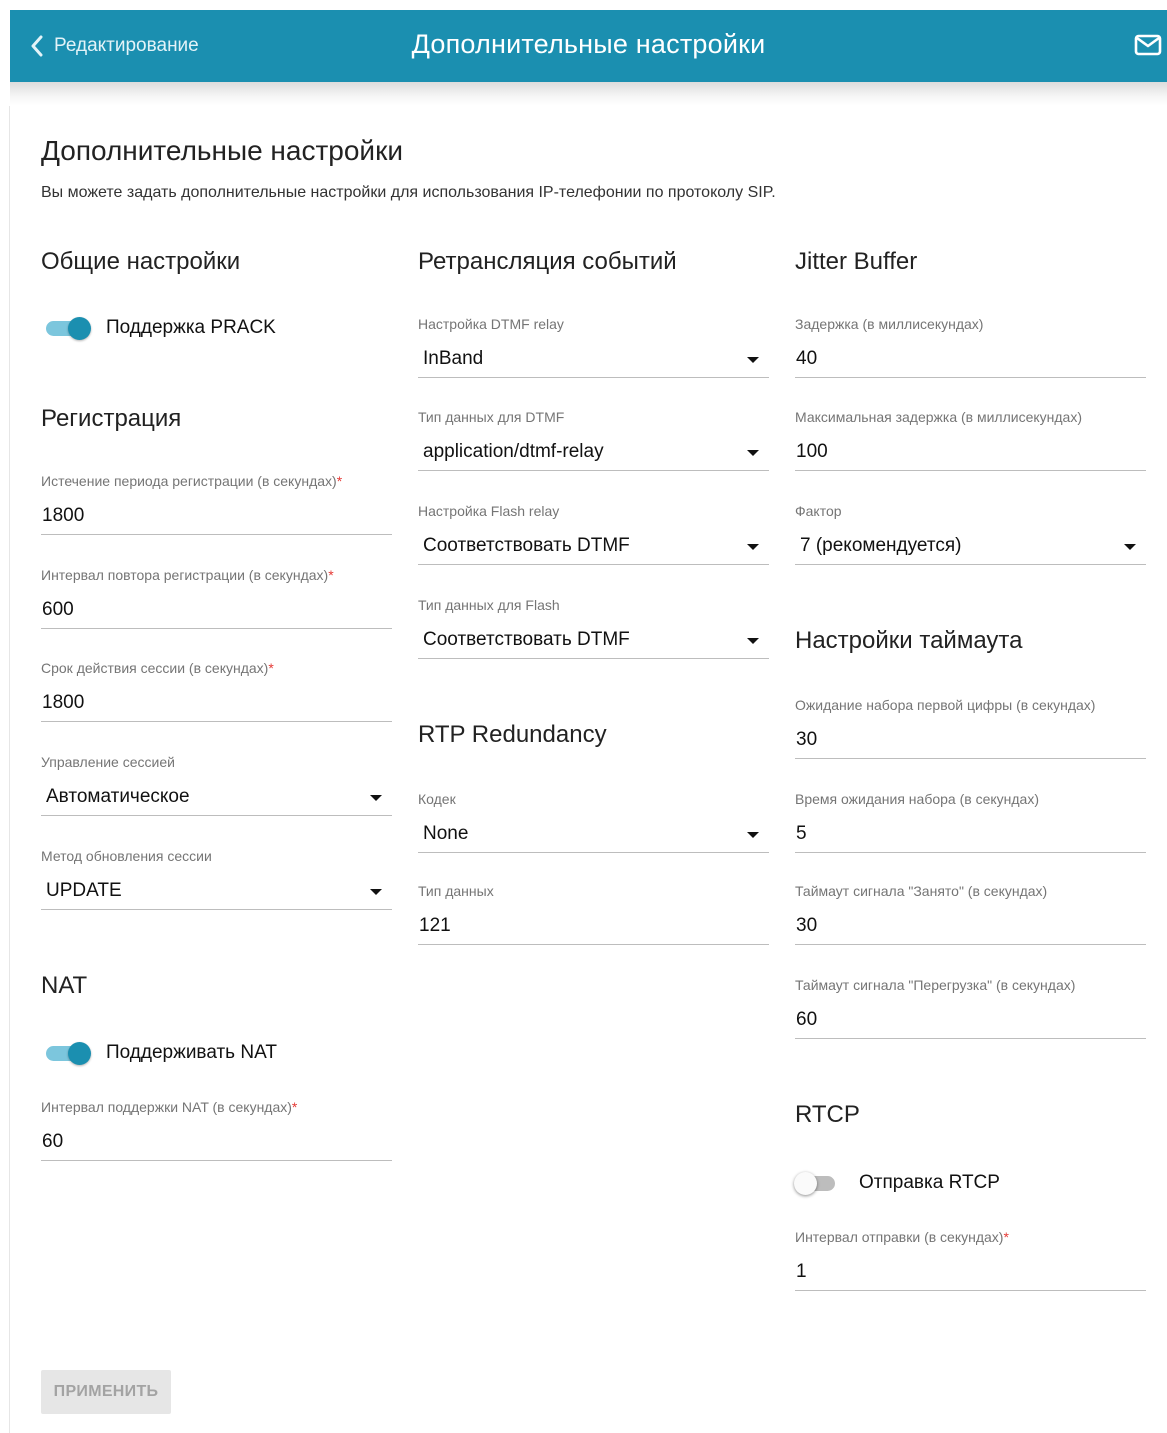  Describe the element at coordinates (547, 261) in the screenshot. I see `section-relay-title: Ретрансляция событий` at that location.